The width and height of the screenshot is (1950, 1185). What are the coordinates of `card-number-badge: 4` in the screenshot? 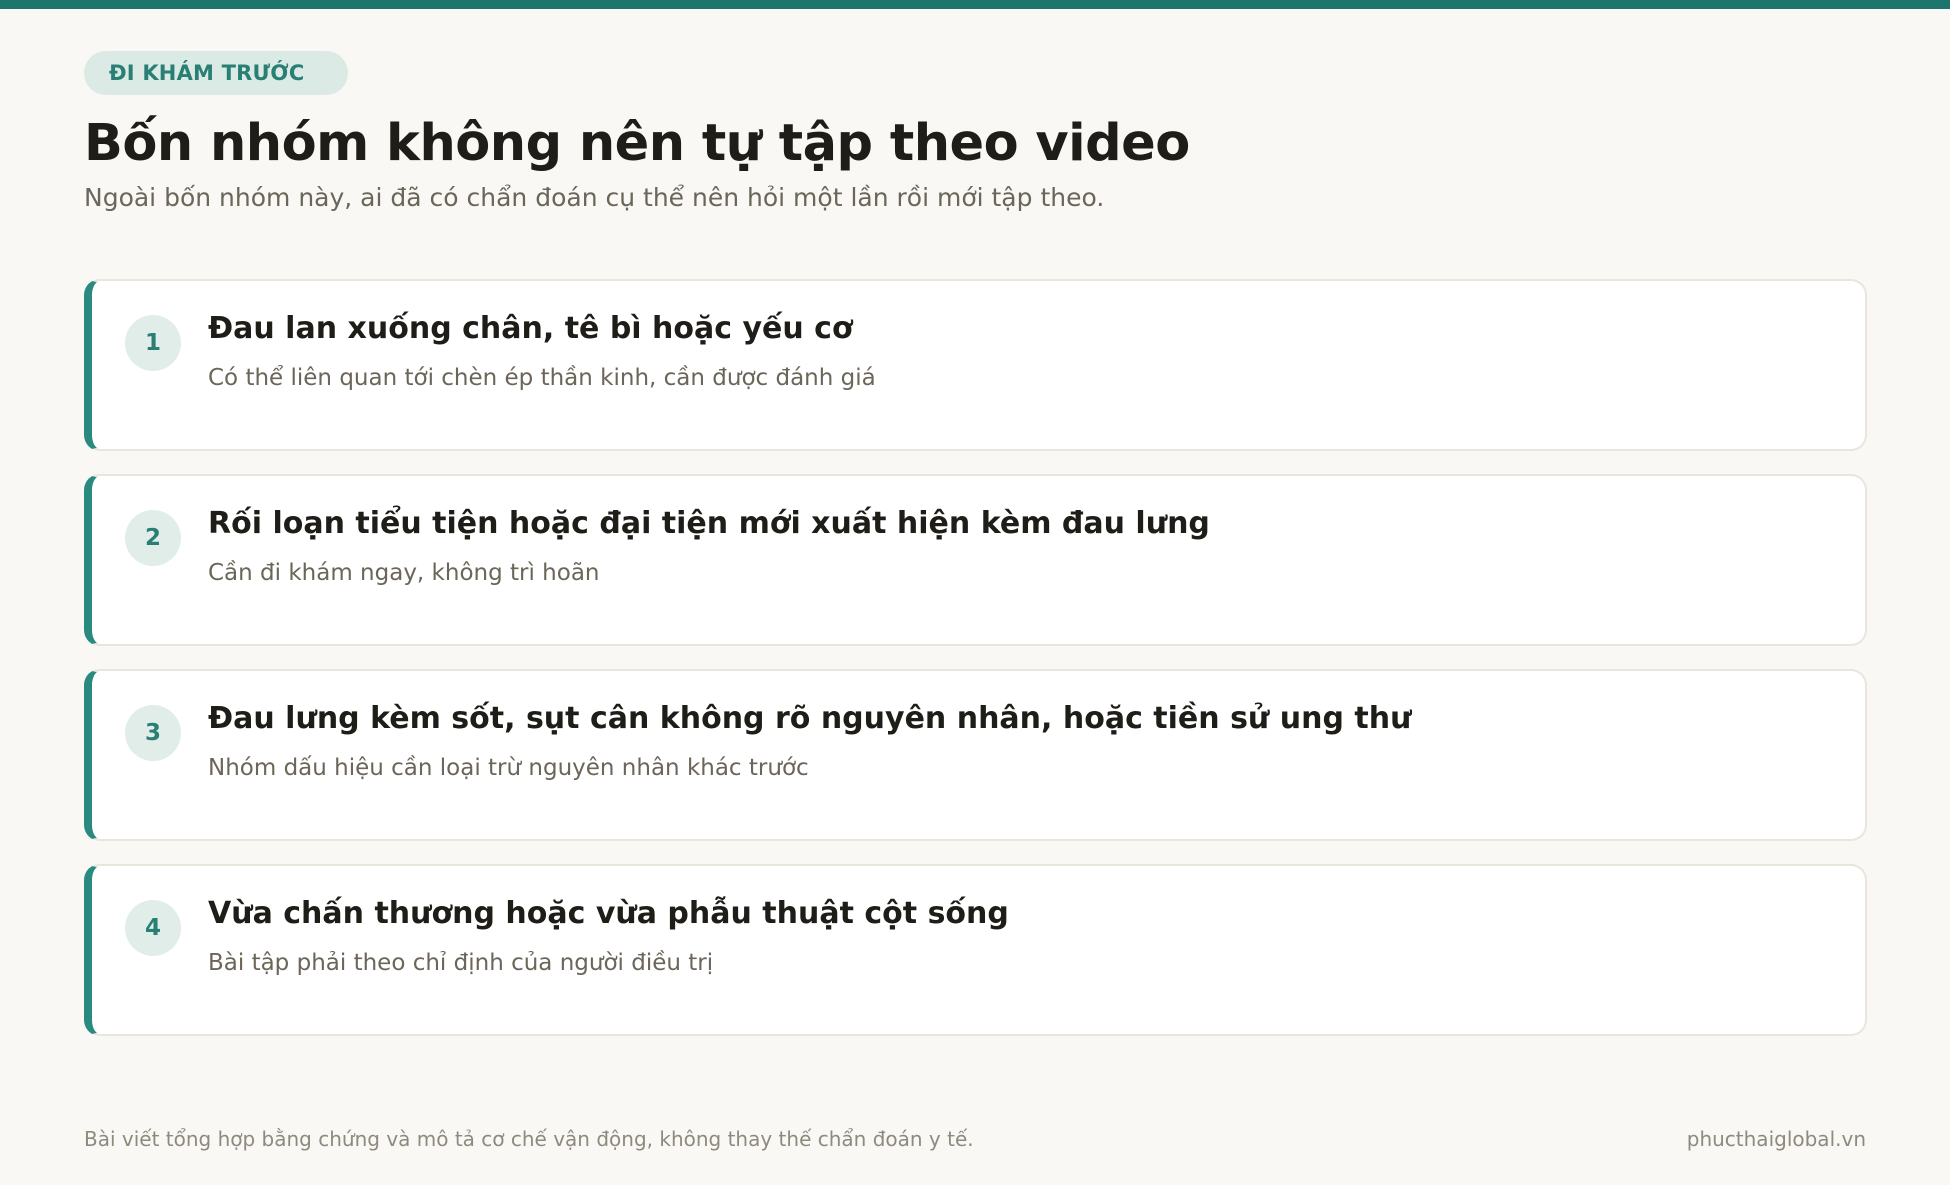 It's located at (153, 928).